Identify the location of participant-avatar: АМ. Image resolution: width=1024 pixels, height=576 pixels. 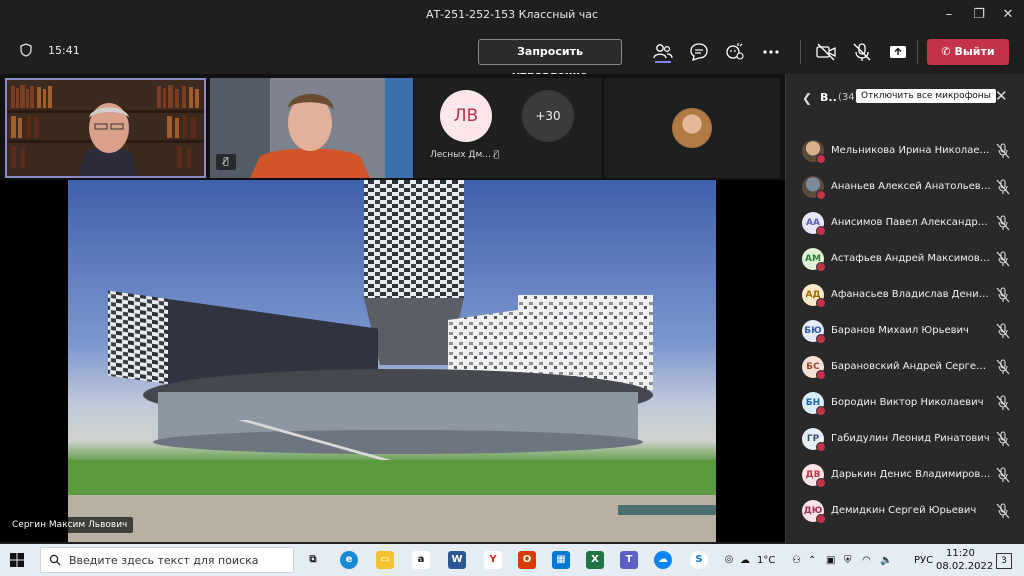
(814, 260).